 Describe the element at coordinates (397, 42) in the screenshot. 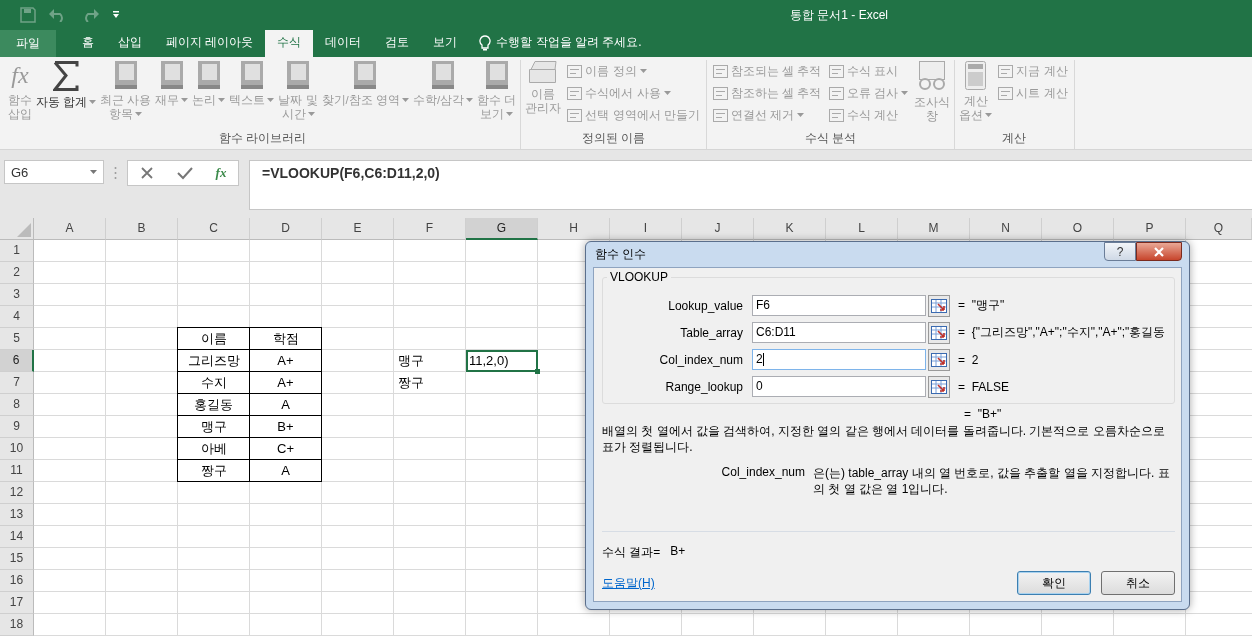

I see `ribbon-tab: 검토` at that location.